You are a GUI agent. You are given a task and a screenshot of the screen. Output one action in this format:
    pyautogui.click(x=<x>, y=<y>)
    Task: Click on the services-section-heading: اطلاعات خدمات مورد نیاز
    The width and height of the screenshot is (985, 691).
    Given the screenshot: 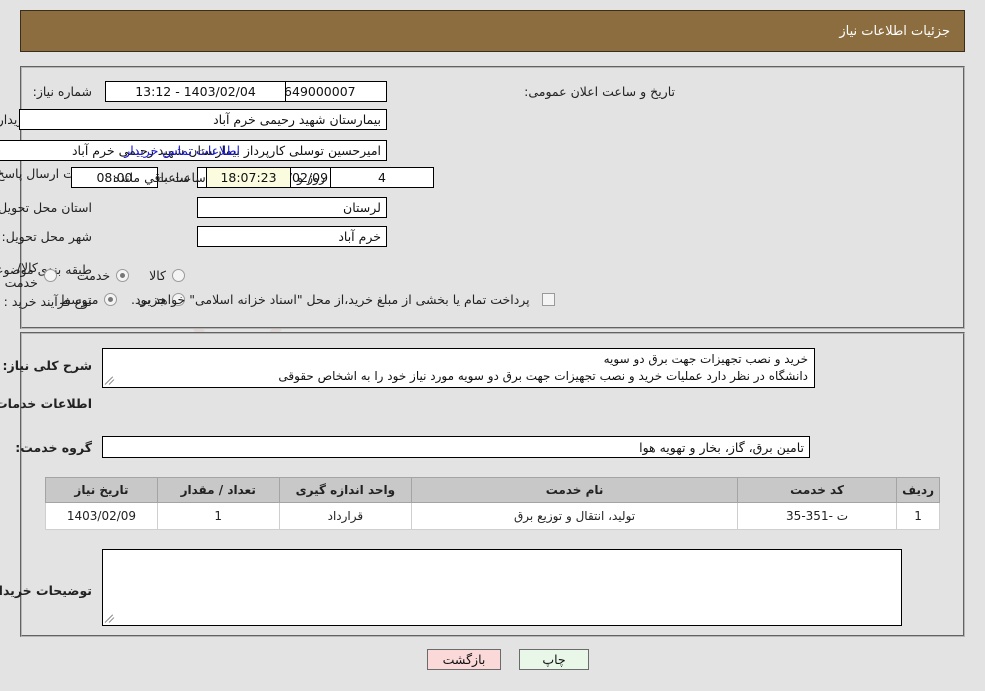 What is the action you would take?
    pyautogui.click(x=46, y=403)
    